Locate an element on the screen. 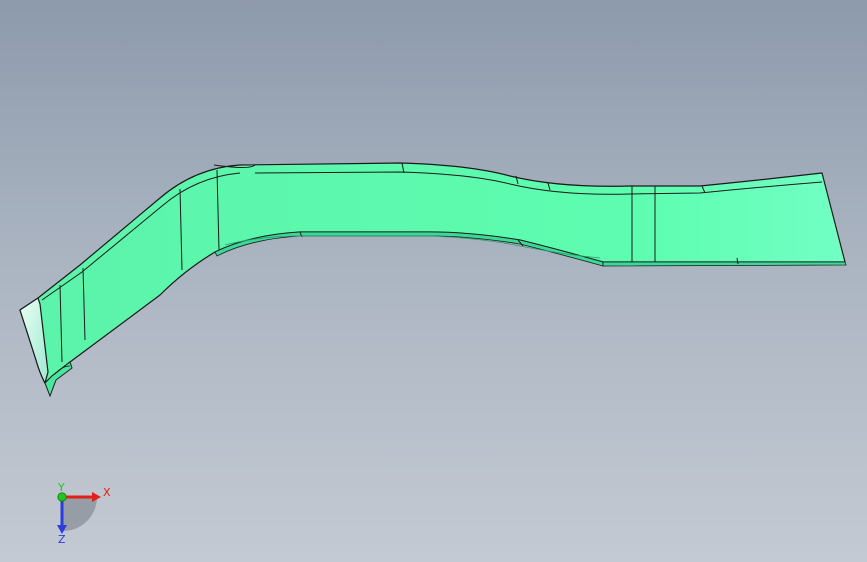  triad-z-label: Z is located at coordinates (62, 539).